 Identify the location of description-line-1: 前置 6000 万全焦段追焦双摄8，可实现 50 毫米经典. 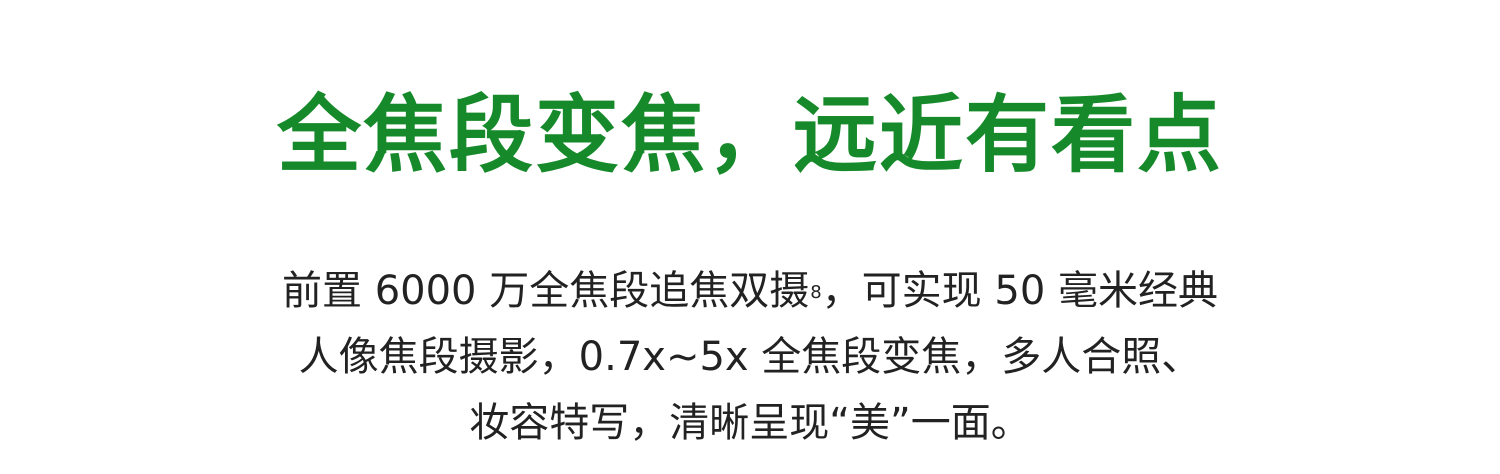
(750, 291).